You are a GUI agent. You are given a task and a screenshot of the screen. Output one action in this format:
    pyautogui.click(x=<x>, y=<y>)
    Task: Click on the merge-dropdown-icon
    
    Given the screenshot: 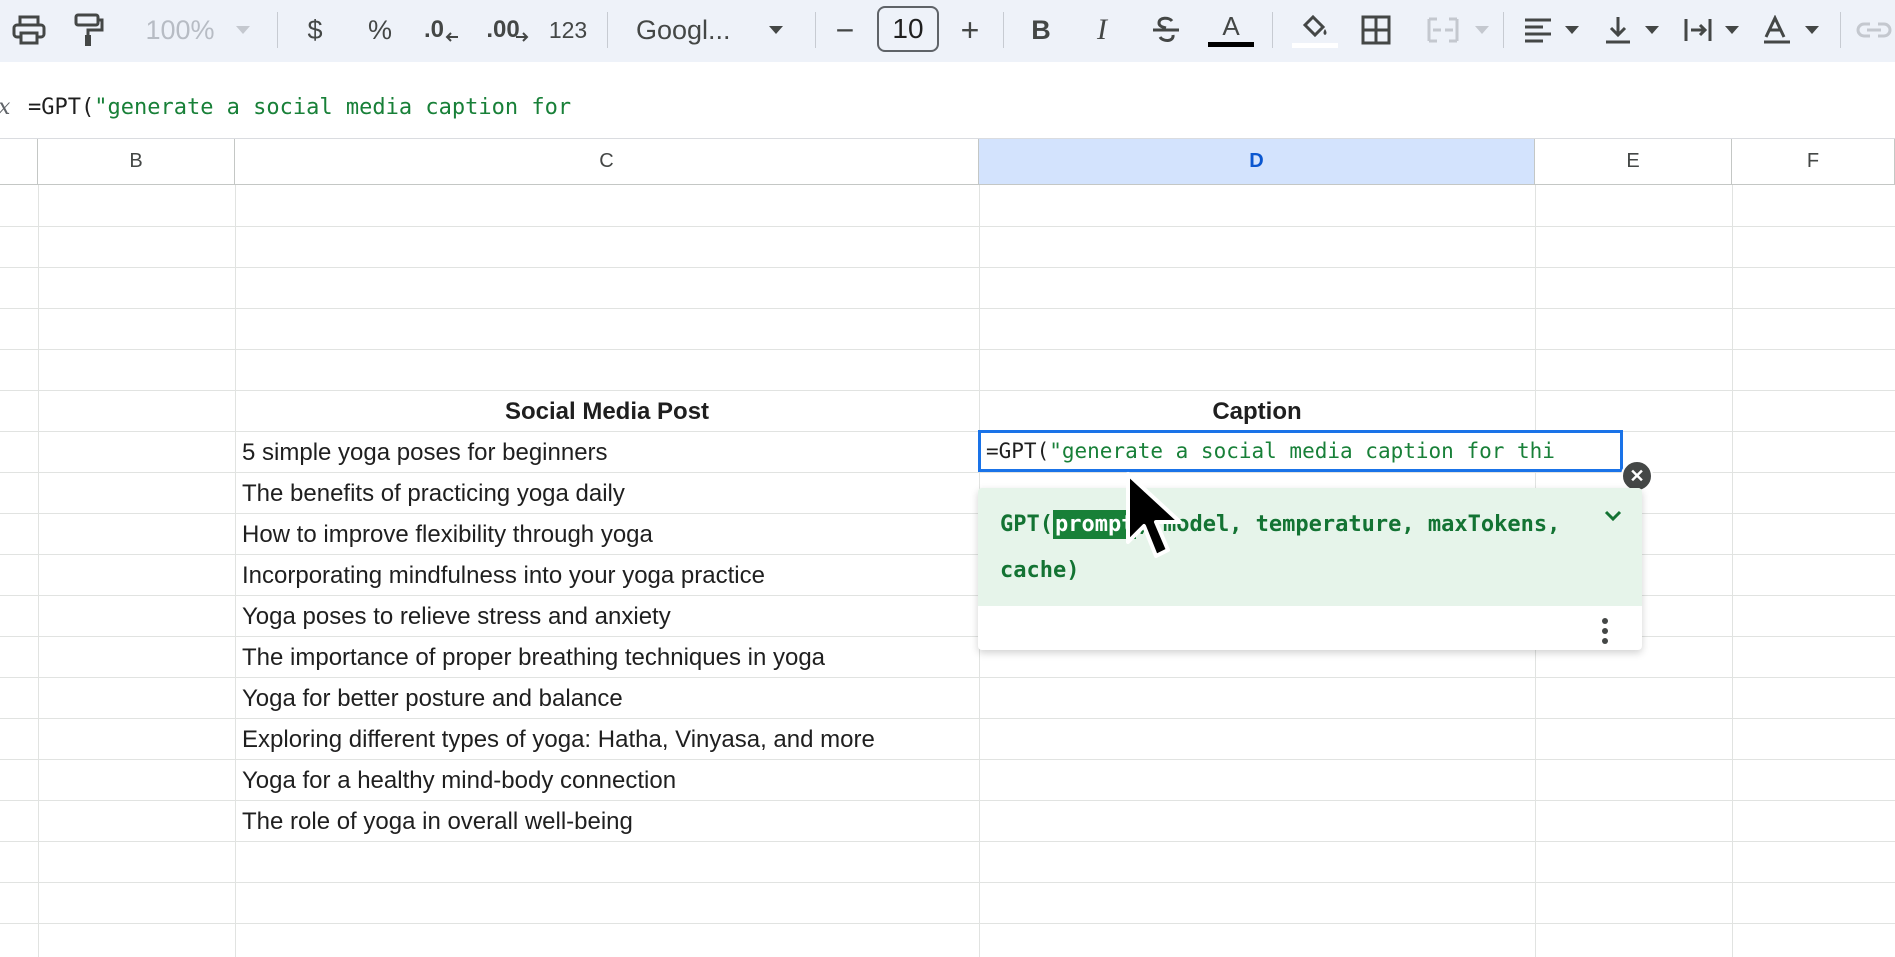 What is the action you would take?
    pyautogui.click(x=1482, y=30)
    